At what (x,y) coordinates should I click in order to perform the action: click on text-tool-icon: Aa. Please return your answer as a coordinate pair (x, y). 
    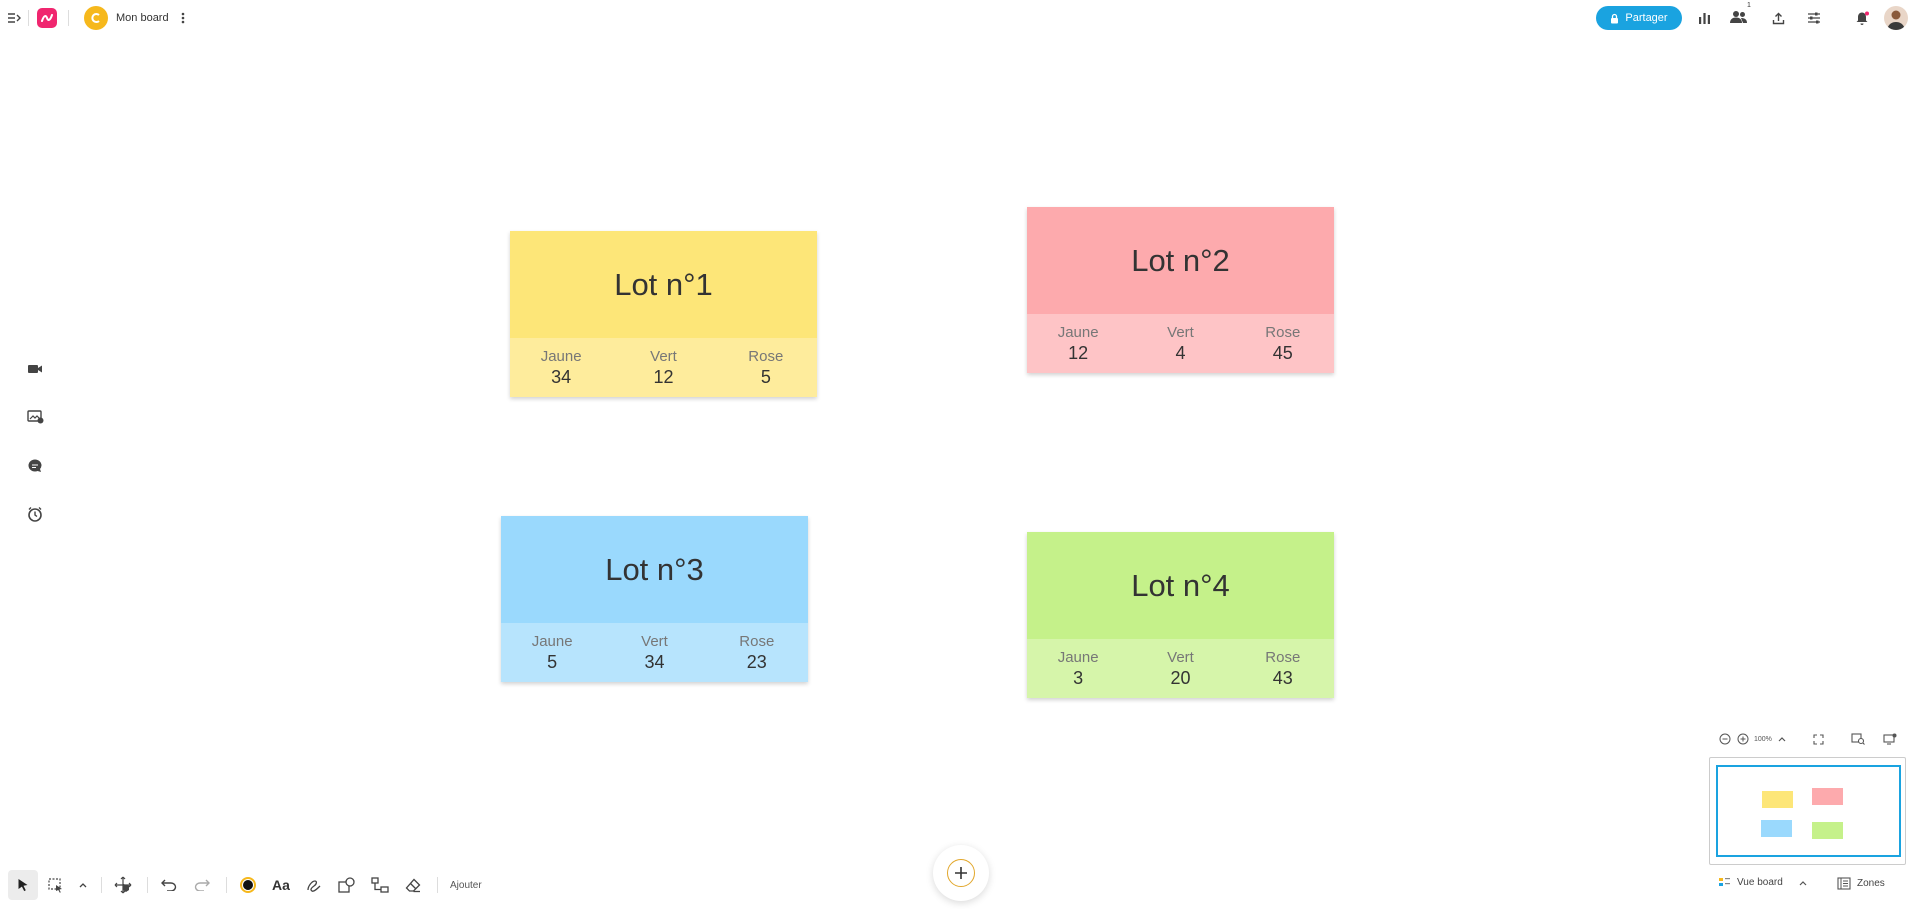
    Looking at the image, I should click on (281, 885).